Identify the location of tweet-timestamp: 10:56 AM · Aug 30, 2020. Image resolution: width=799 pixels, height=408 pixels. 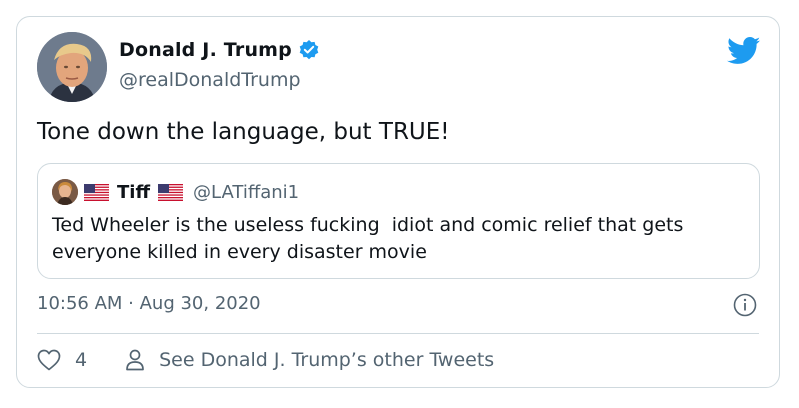
(149, 303).